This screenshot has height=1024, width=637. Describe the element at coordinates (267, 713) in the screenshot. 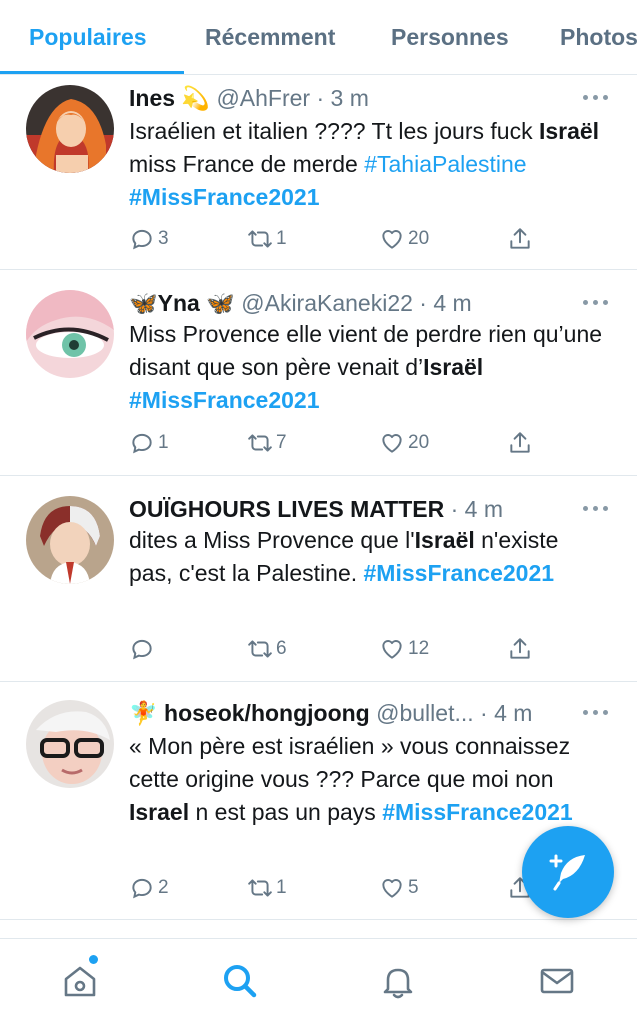

I see `display-name: hoseok/hongjoong` at that location.